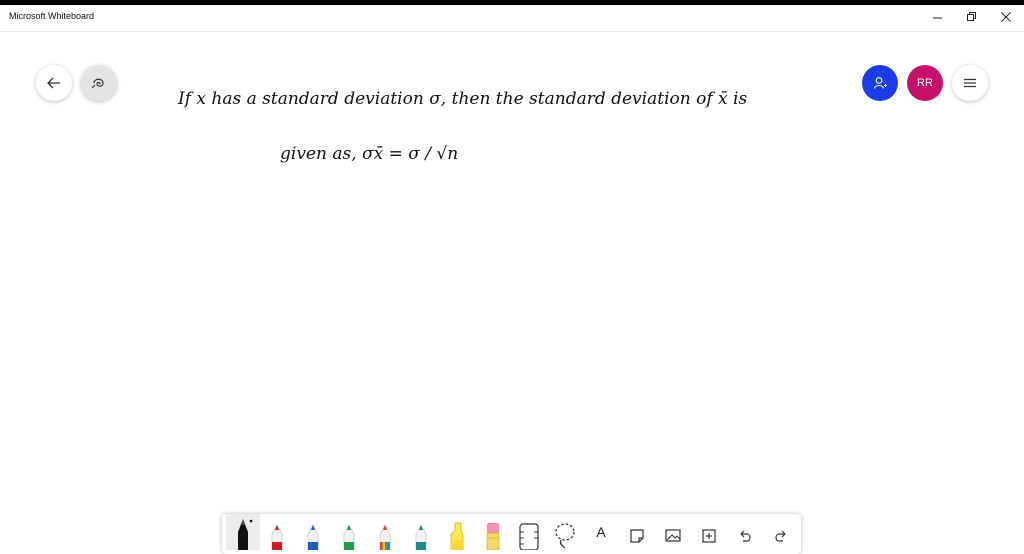 This screenshot has width=1024, height=554. I want to click on pen-red-tool, so click(277, 532).